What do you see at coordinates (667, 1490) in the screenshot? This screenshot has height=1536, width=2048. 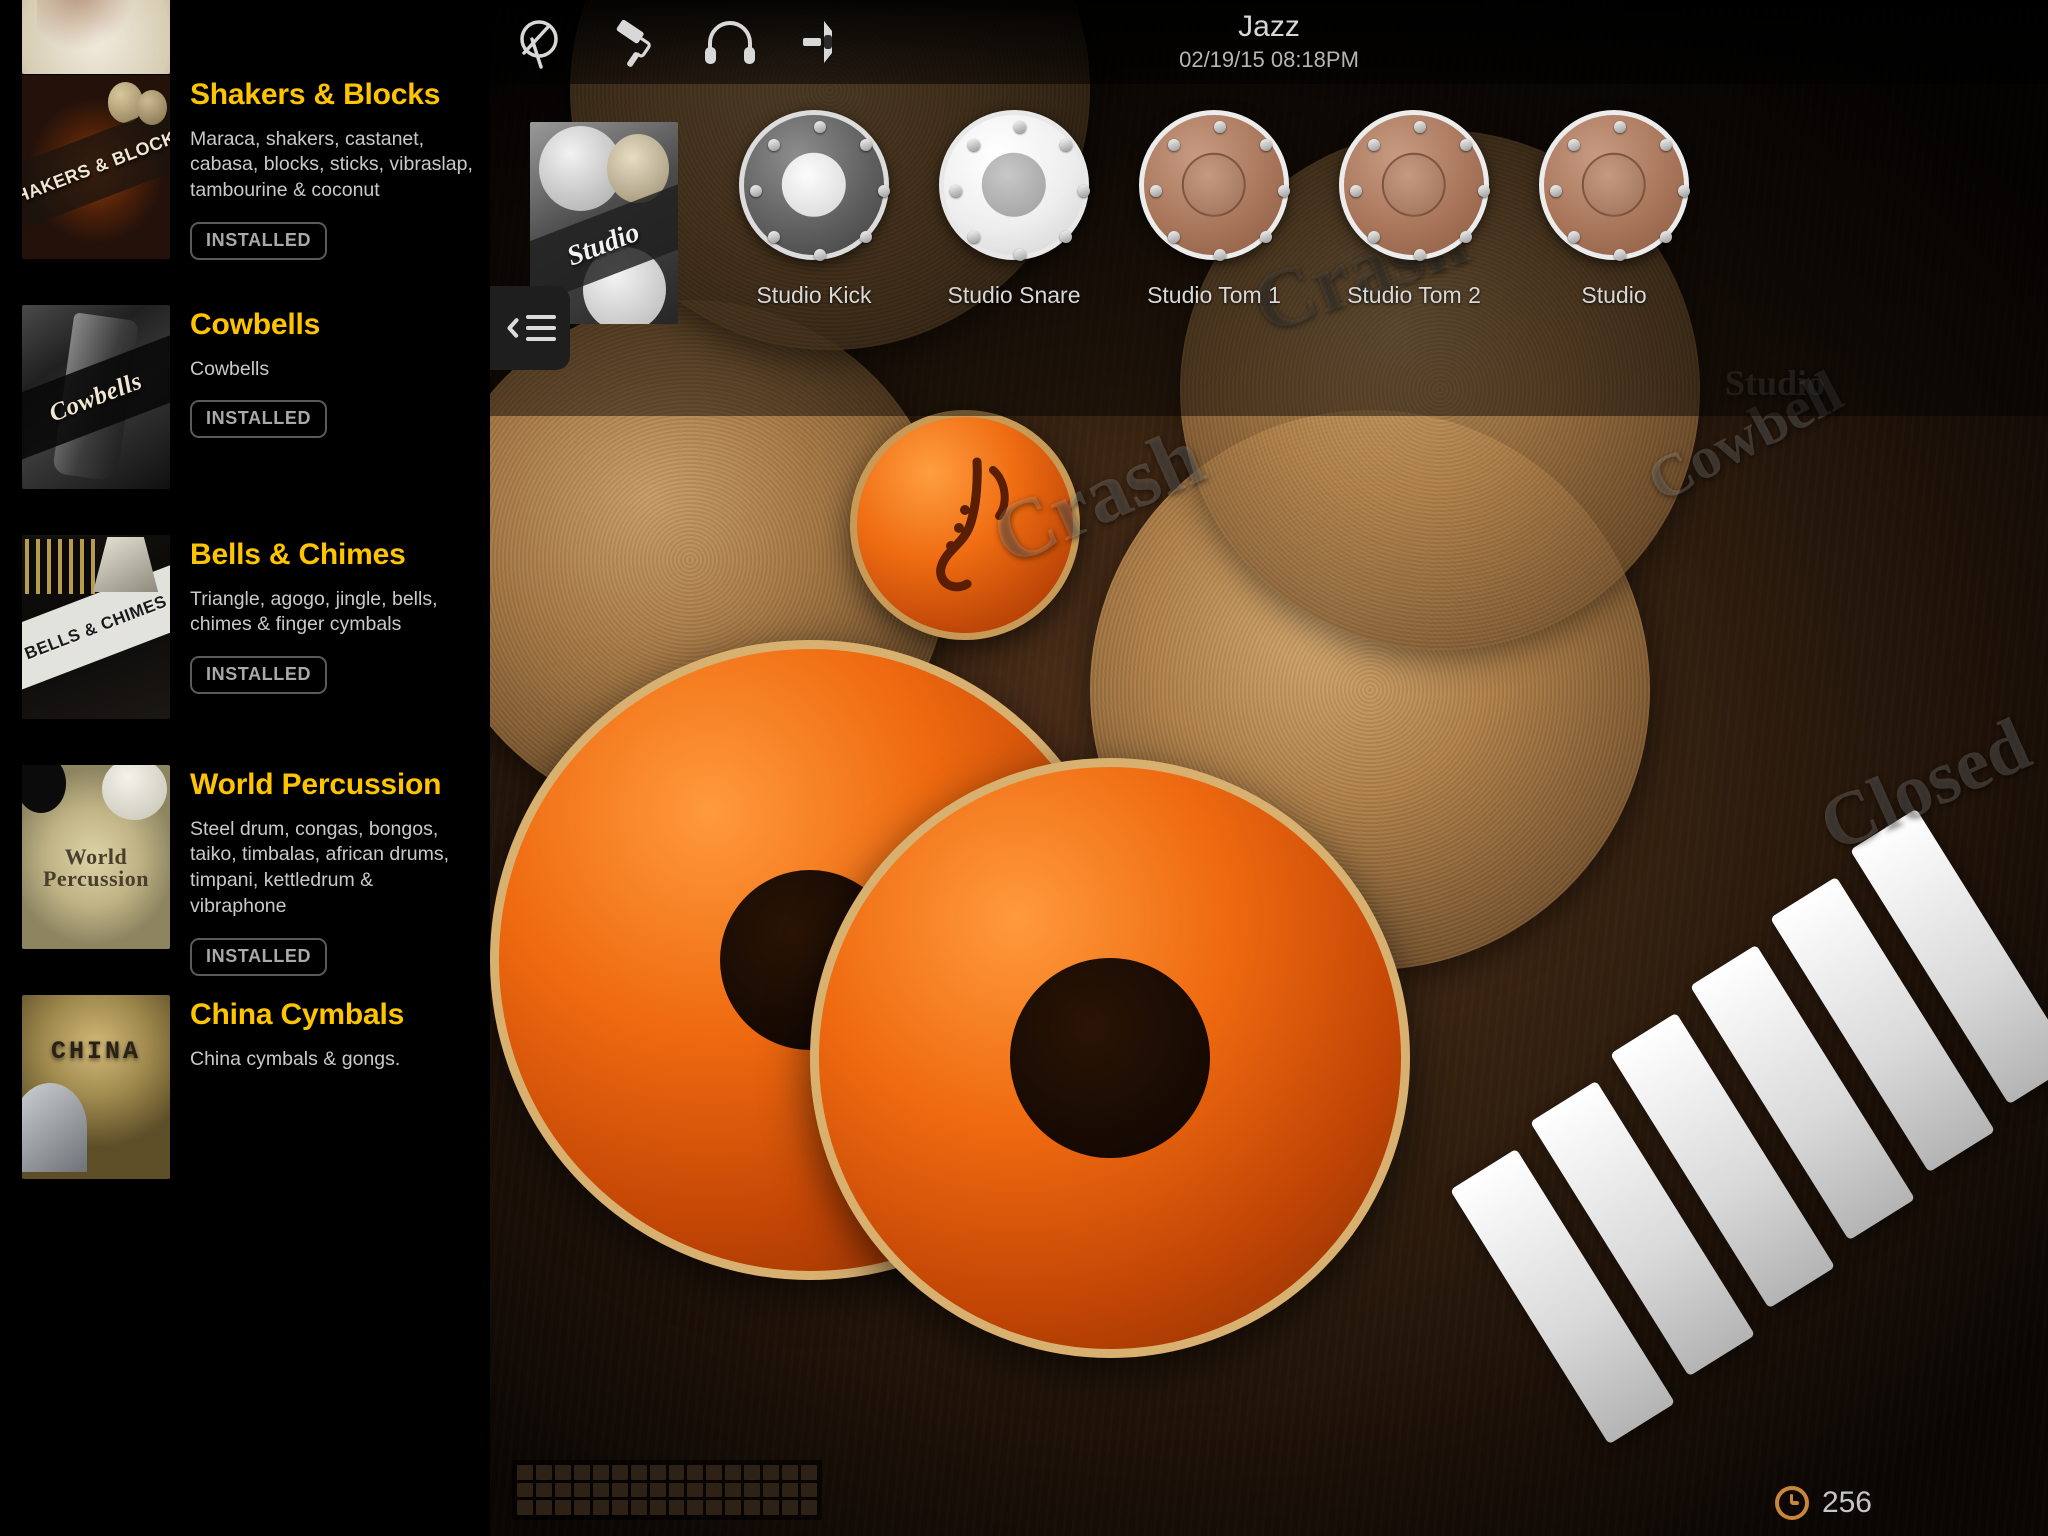 I see `sequencer-strip` at bounding box center [667, 1490].